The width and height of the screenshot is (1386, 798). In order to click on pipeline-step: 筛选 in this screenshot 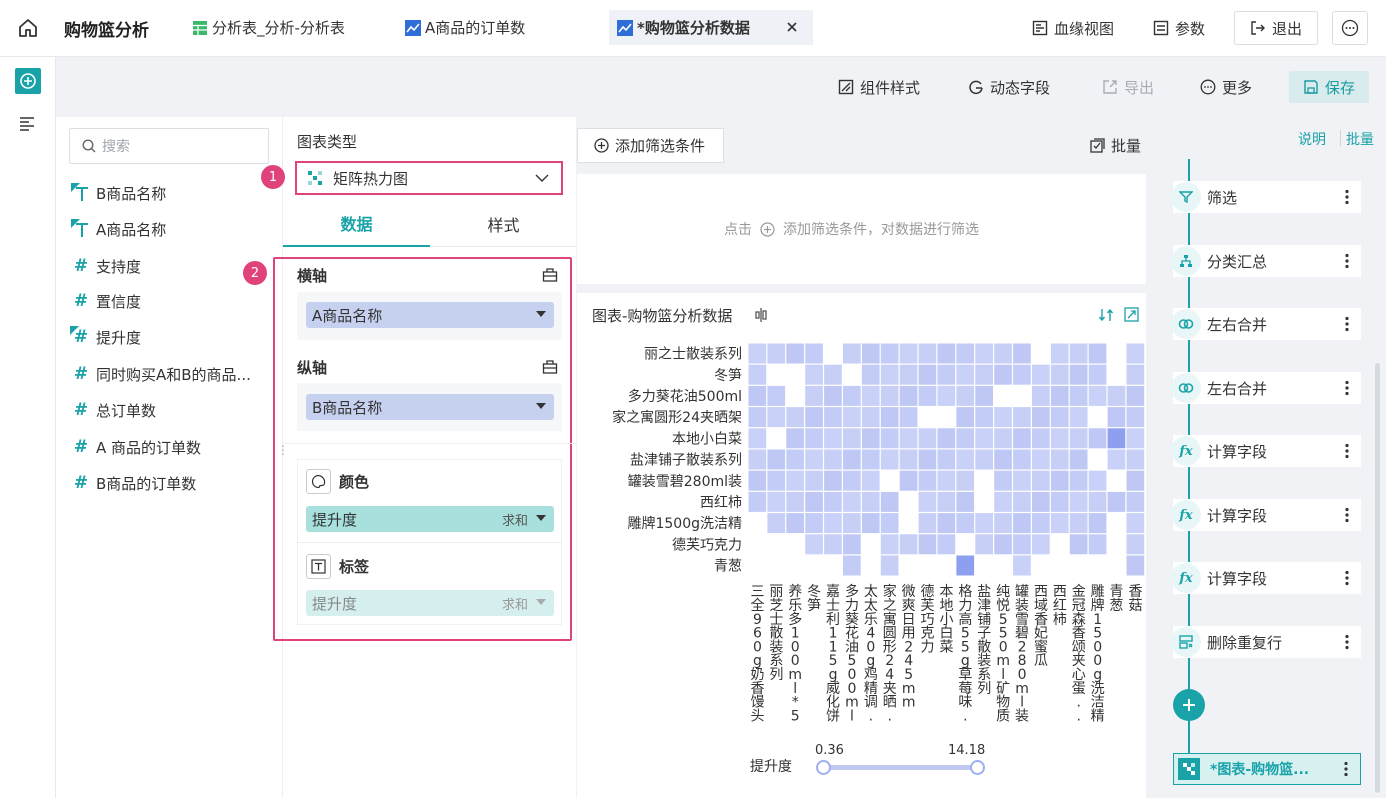, I will do `click(1266, 197)`.